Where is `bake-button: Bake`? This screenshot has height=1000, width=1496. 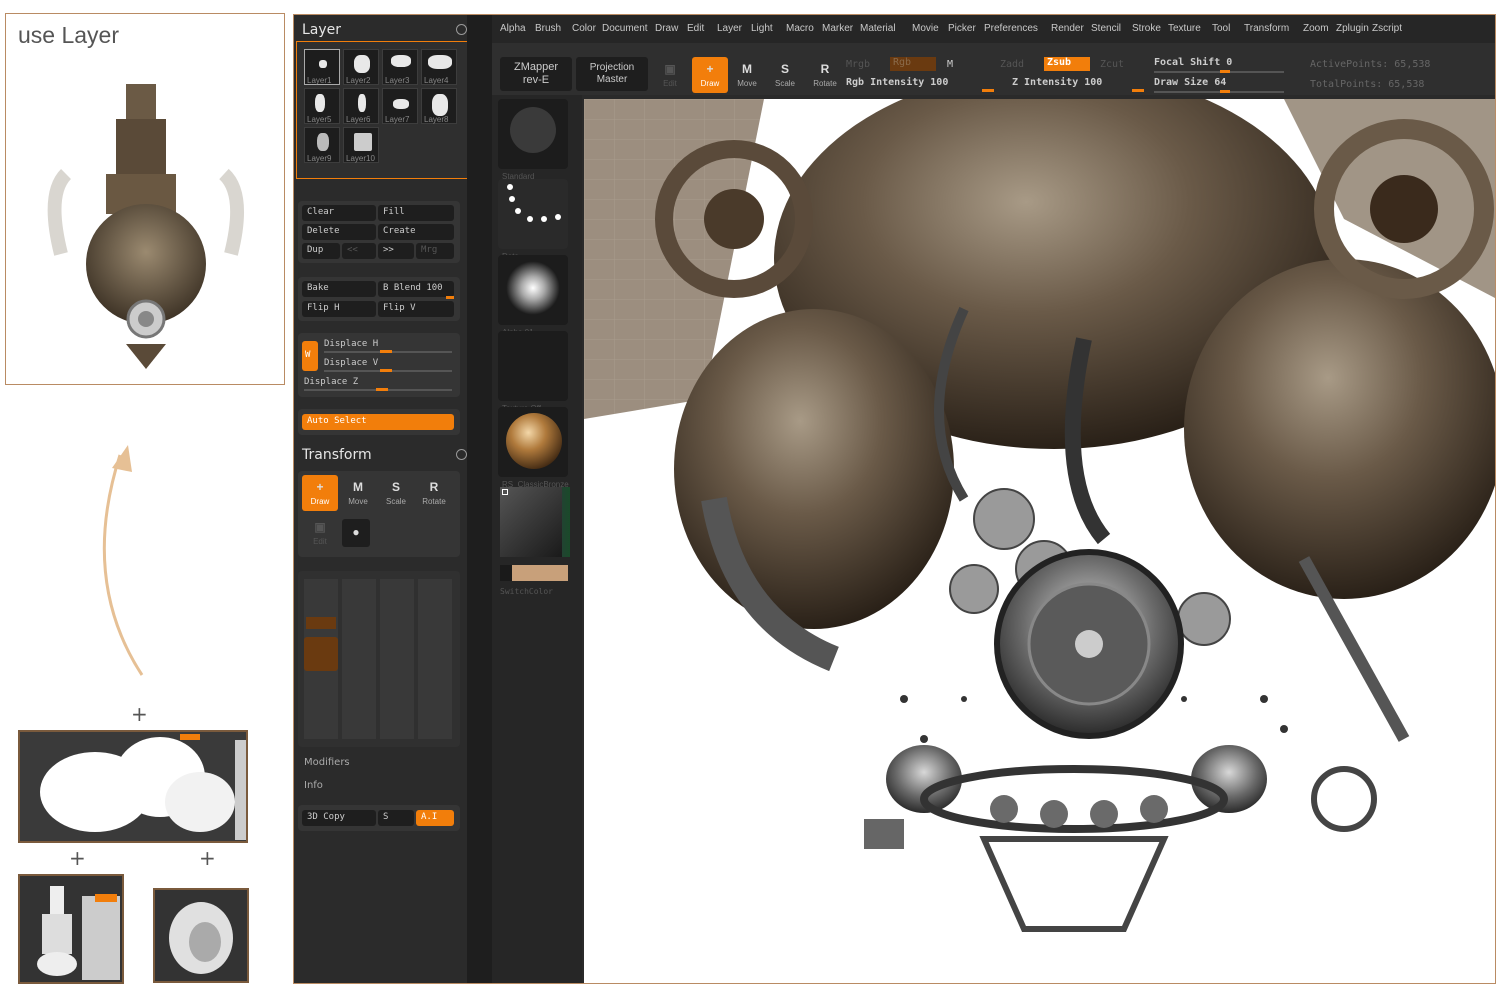 bake-button: Bake is located at coordinates (339, 289).